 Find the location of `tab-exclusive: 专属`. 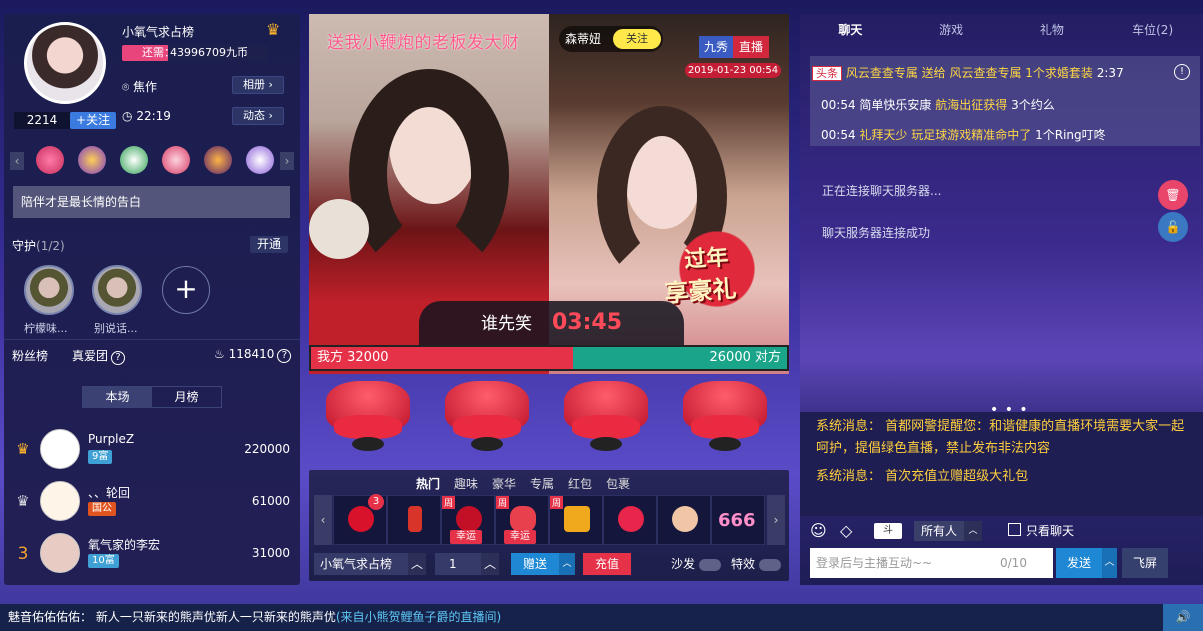

tab-exclusive: 专属 is located at coordinates (542, 483).